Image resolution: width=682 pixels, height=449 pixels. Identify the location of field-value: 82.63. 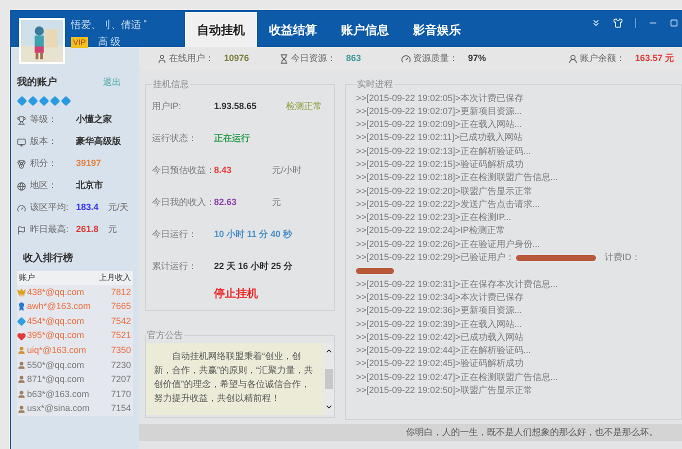
(226, 202).